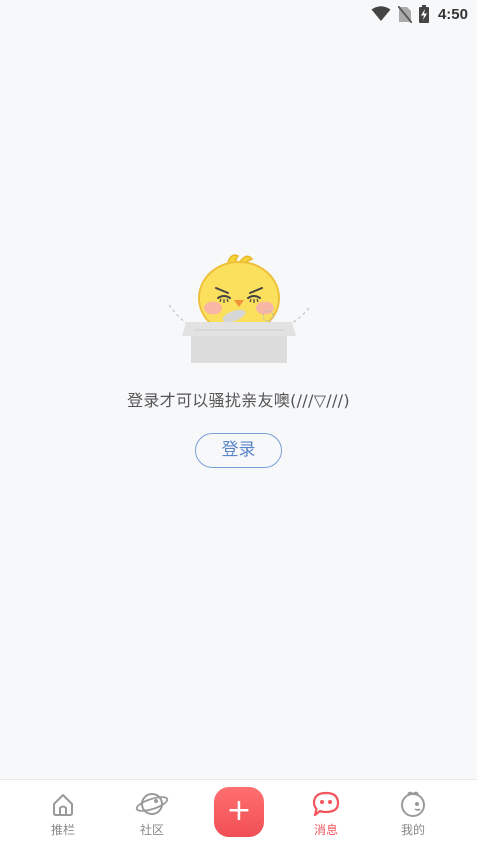 This screenshot has width=477, height=848. I want to click on status-time: 4:50, so click(452, 14).